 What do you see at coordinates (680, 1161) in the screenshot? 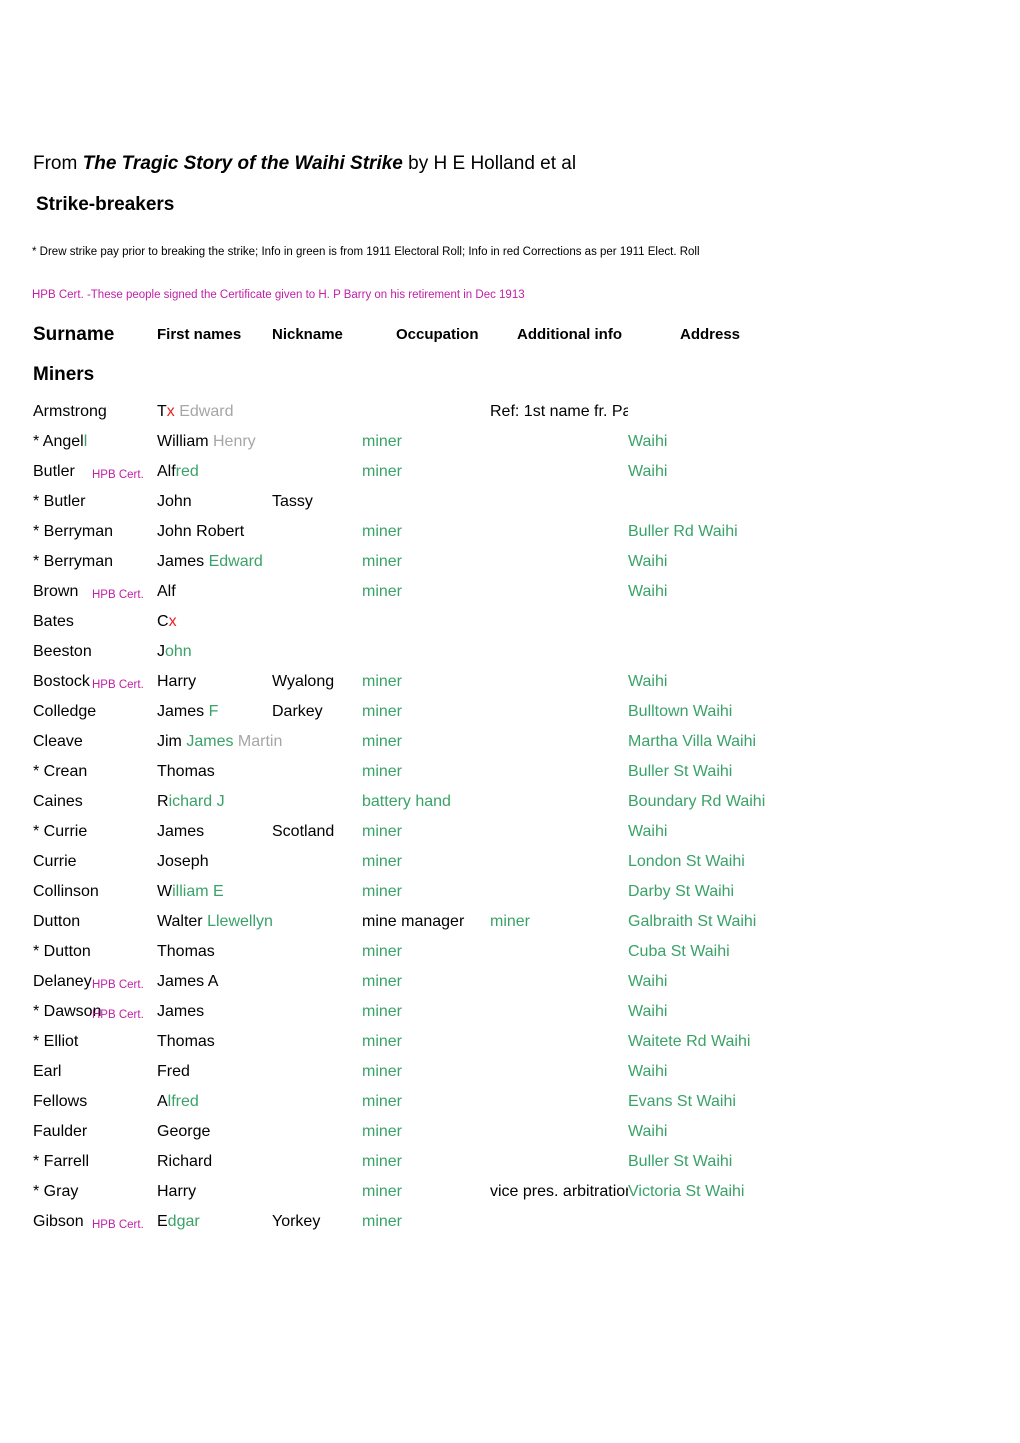
I see `cell-address: Buller St Waihi` at bounding box center [680, 1161].